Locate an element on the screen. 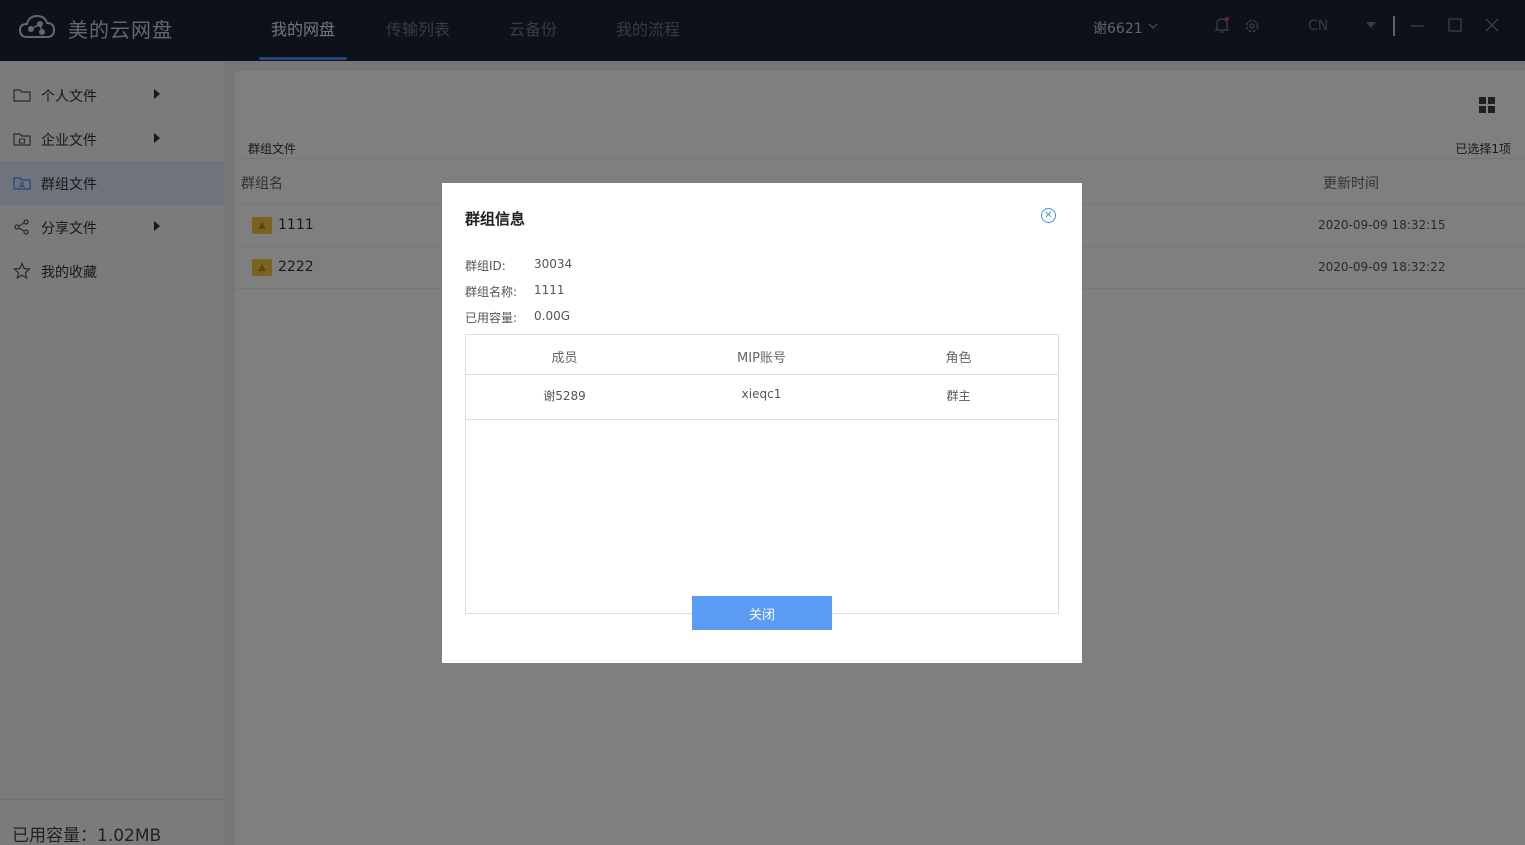  group-id-value: 30034 is located at coordinates (553, 264).